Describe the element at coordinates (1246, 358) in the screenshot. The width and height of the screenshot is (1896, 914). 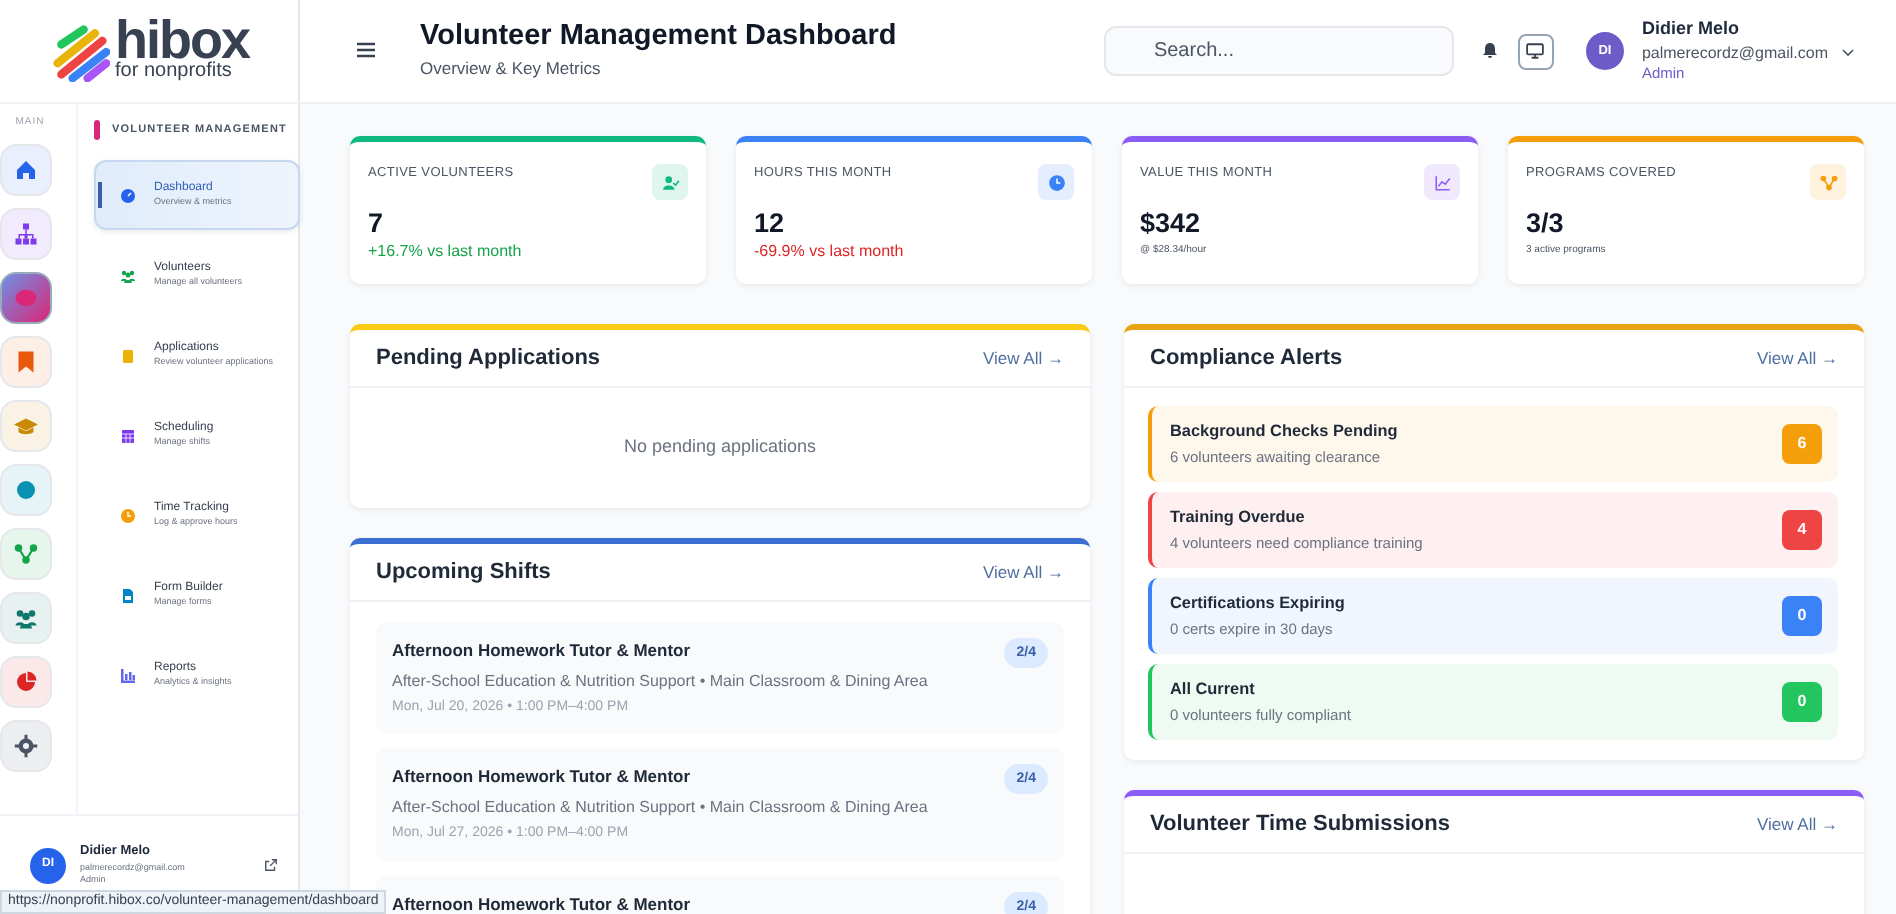
I see `panel-title: Compliance Alerts` at that location.